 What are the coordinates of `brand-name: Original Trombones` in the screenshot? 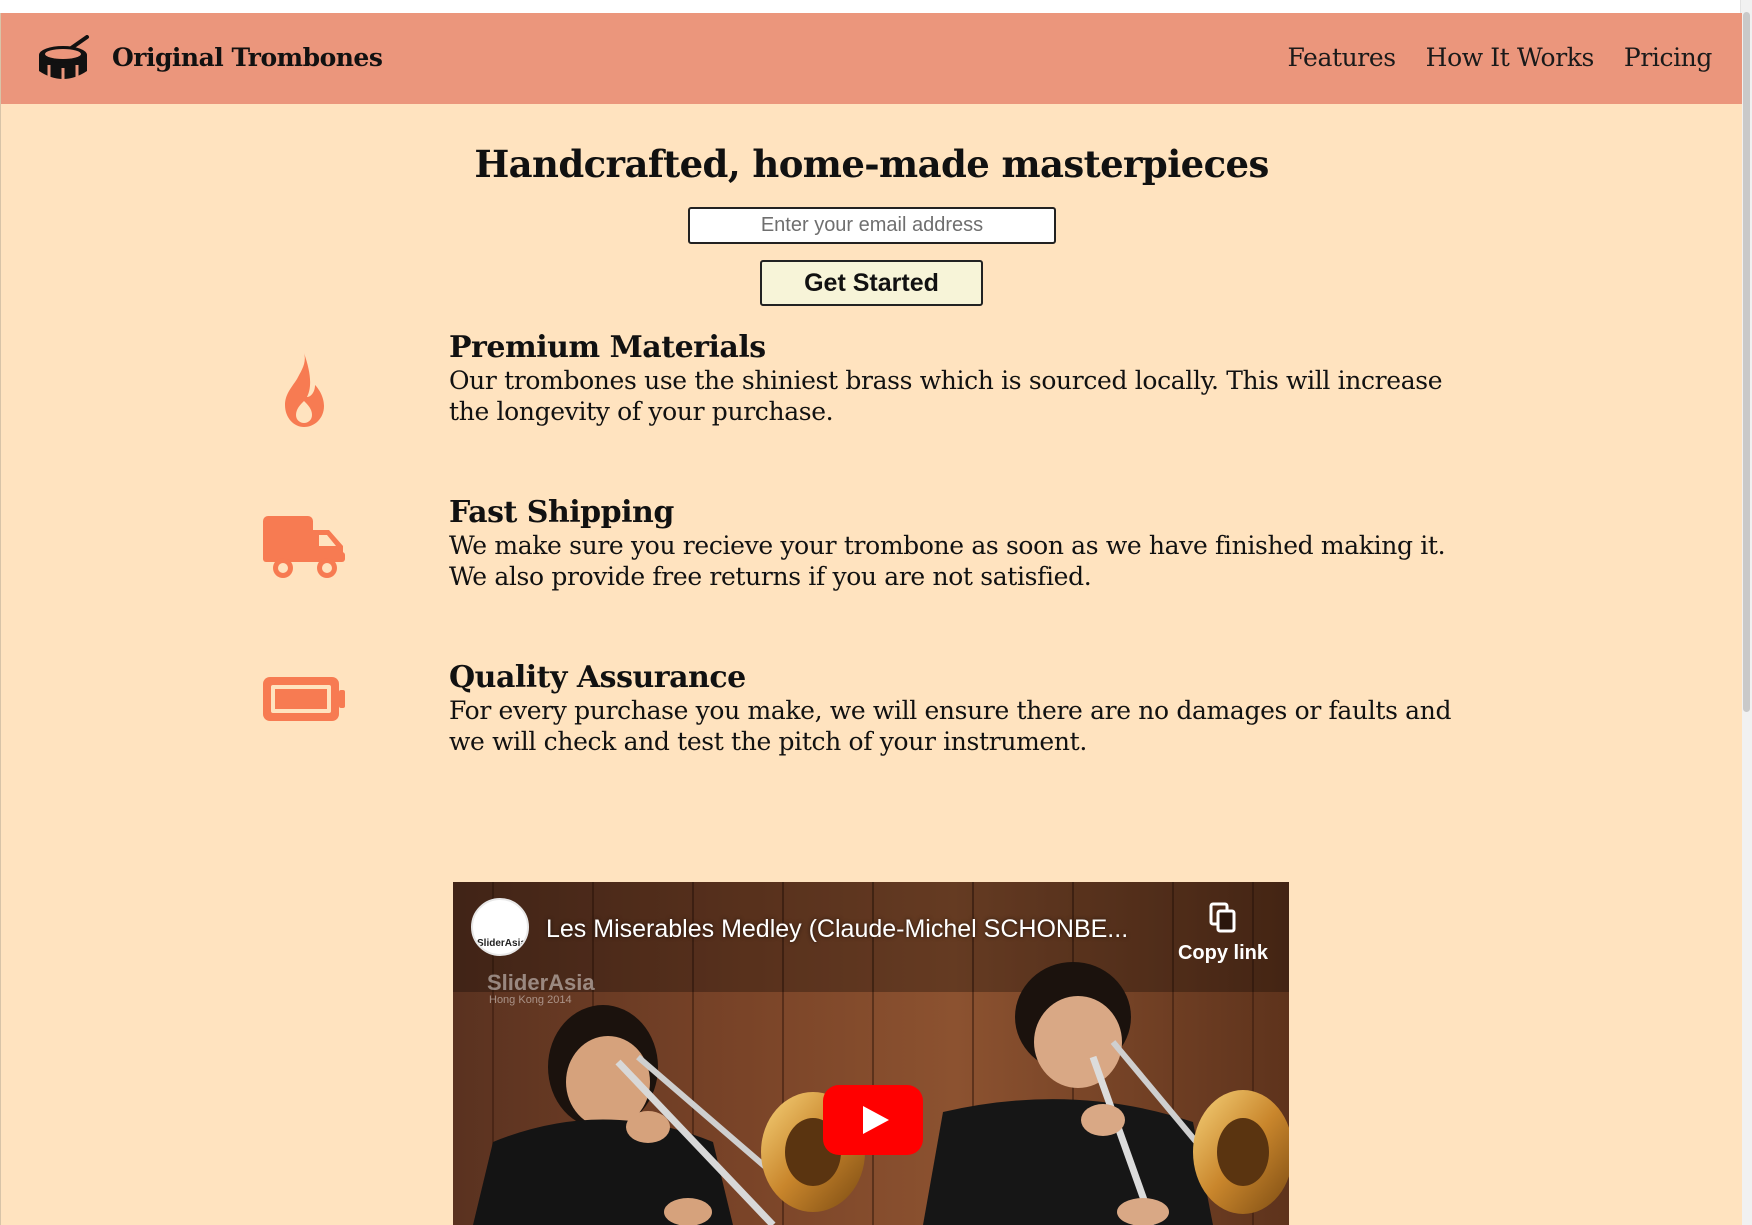 It's located at (247, 58).